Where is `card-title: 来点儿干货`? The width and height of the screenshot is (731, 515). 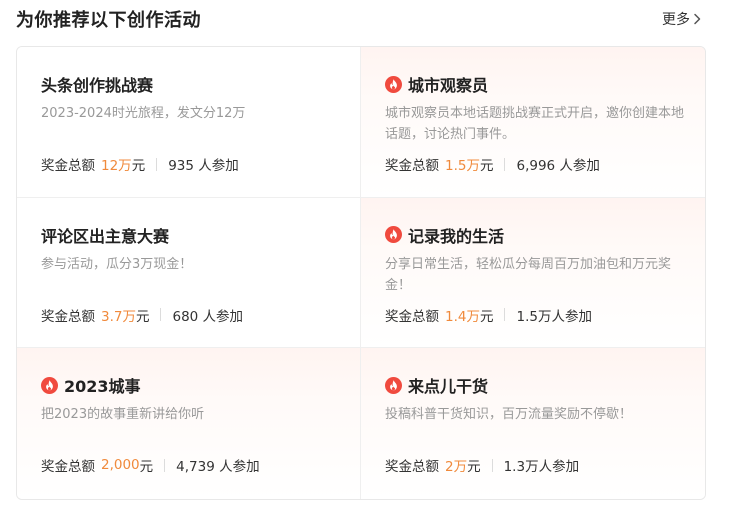 card-title: 来点儿干货 is located at coordinates (448, 387).